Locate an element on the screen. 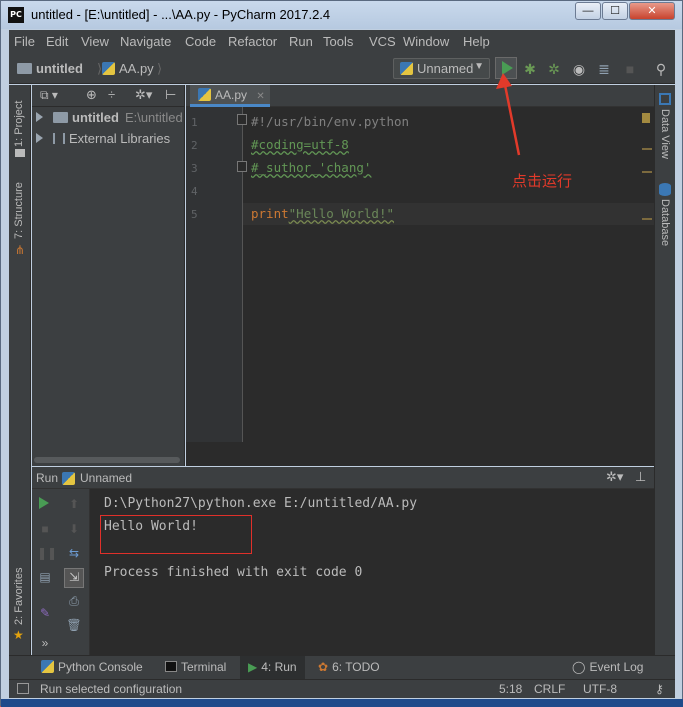 Image resolution: width=683 pixels, height=707 pixels. editor-tab-label: AA.py is located at coordinates (231, 95).